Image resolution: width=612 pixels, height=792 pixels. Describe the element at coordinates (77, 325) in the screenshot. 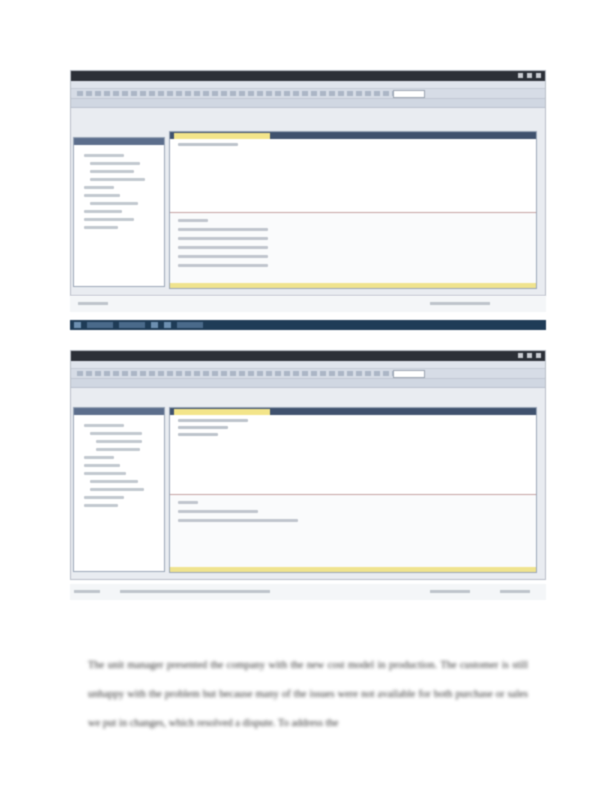

I see `start-icon` at that location.